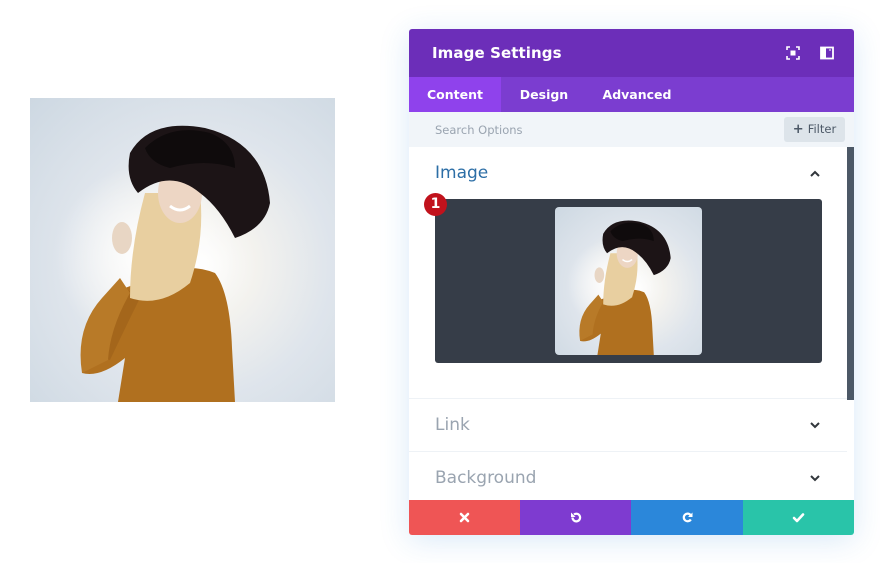 The height and width of the screenshot is (563, 880). I want to click on tab-design: Design, so click(544, 94).